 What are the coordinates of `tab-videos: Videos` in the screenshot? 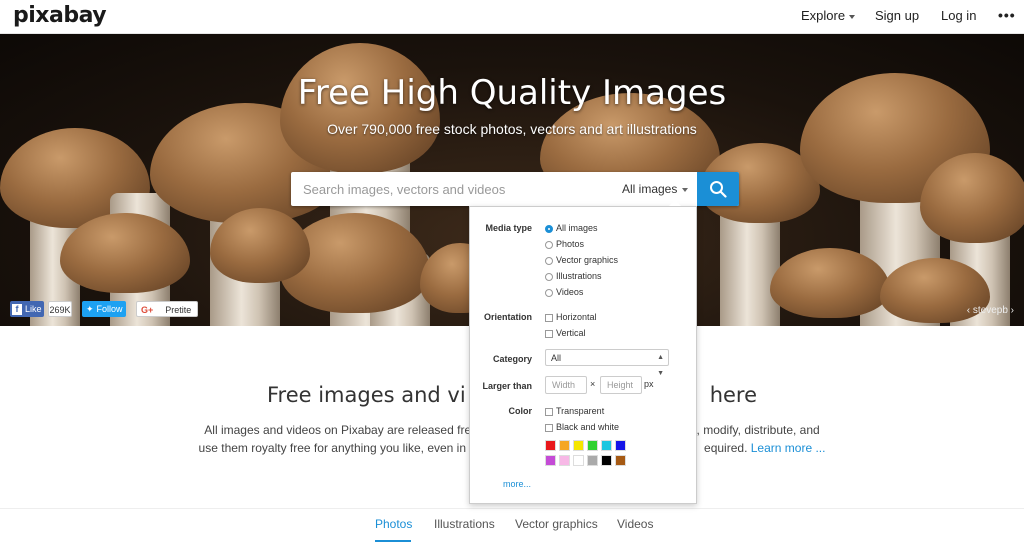 It's located at (635, 524).